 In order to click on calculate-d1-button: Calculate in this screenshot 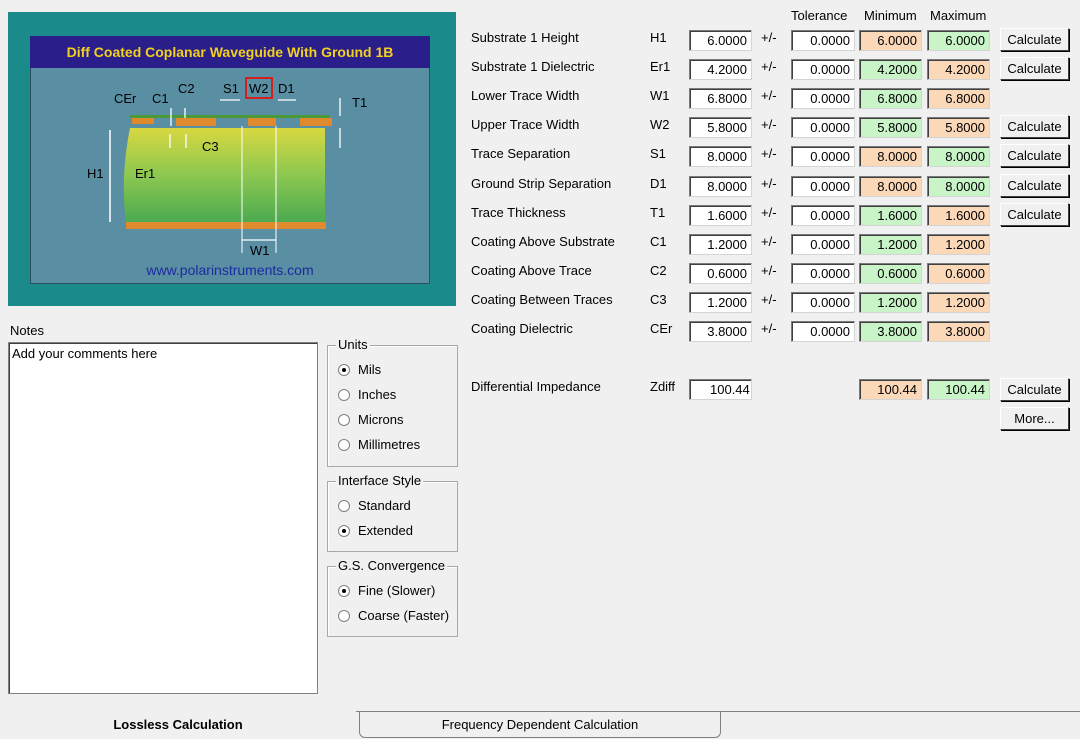, I will do `click(1034, 185)`.